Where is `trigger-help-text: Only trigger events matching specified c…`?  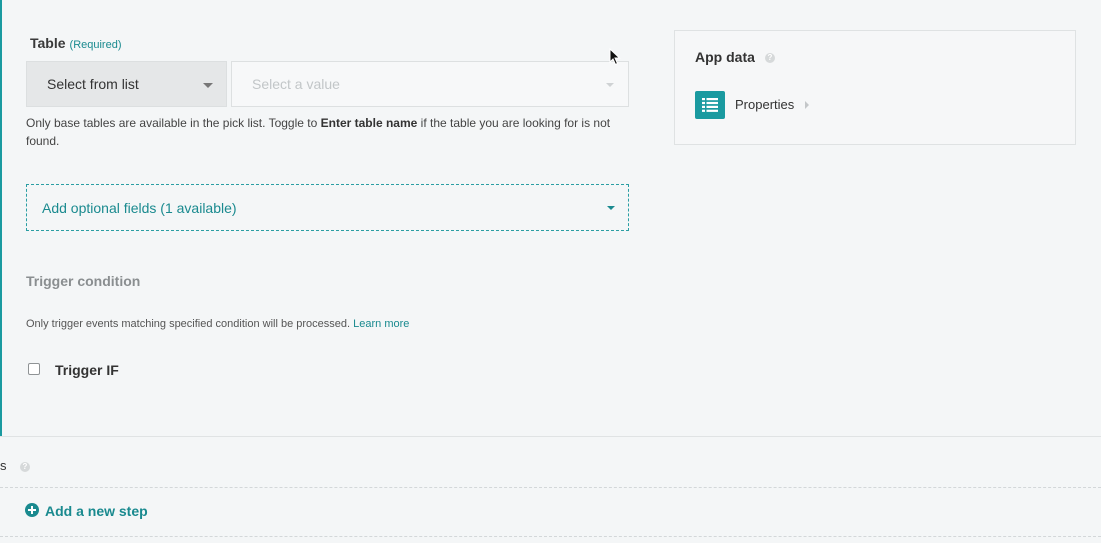
trigger-help-text: Only trigger events matching specified c… is located at coordinates (188, 324).